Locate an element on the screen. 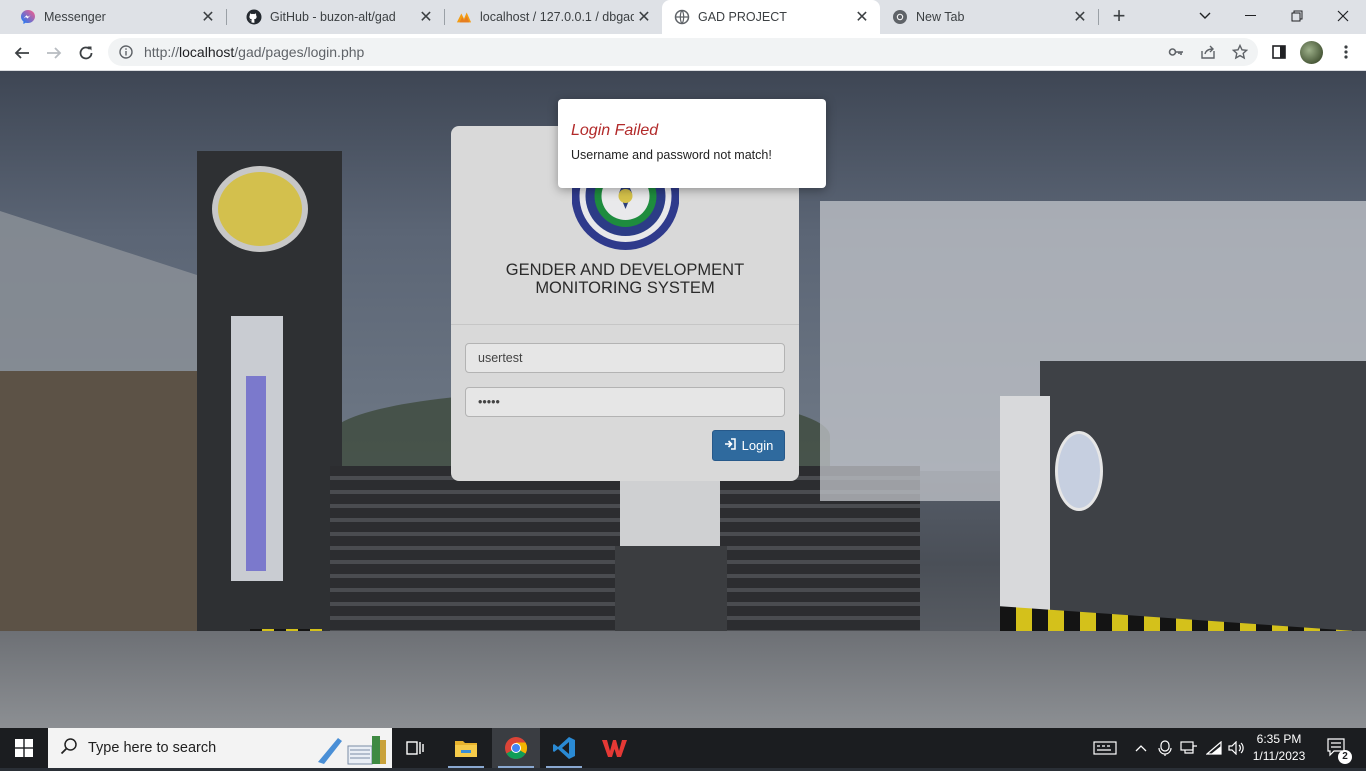 The width and height of the screenshot is (1366, 771). browser-toolbar: http://localhost/gad/pages/login.php is located at coordinates (683, 52).